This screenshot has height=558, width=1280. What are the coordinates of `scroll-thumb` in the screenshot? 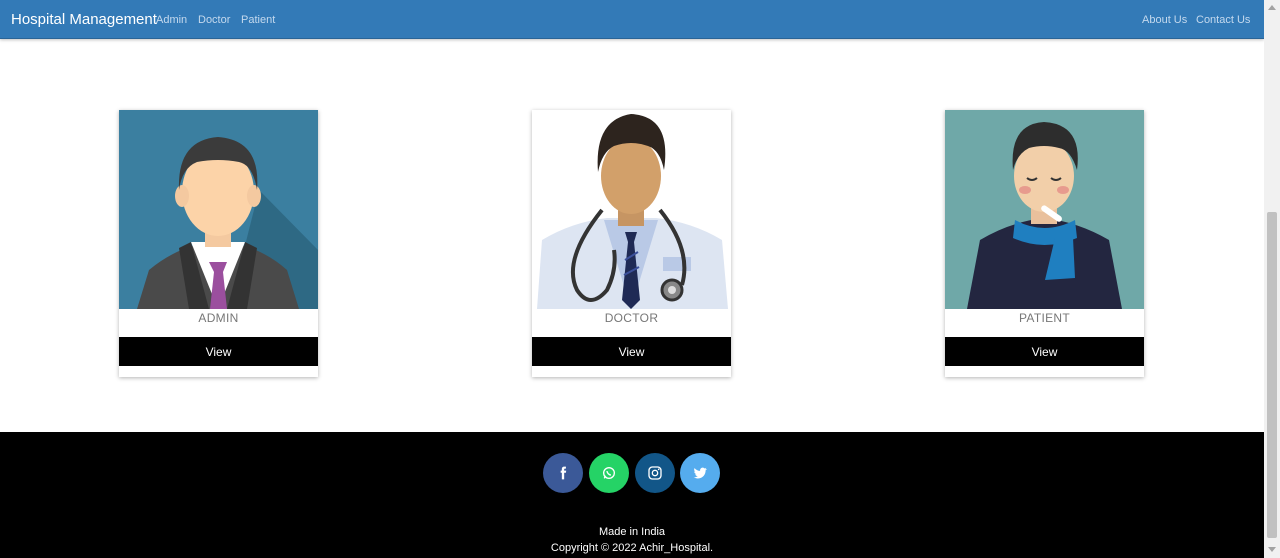 It's located at (1272, 375).